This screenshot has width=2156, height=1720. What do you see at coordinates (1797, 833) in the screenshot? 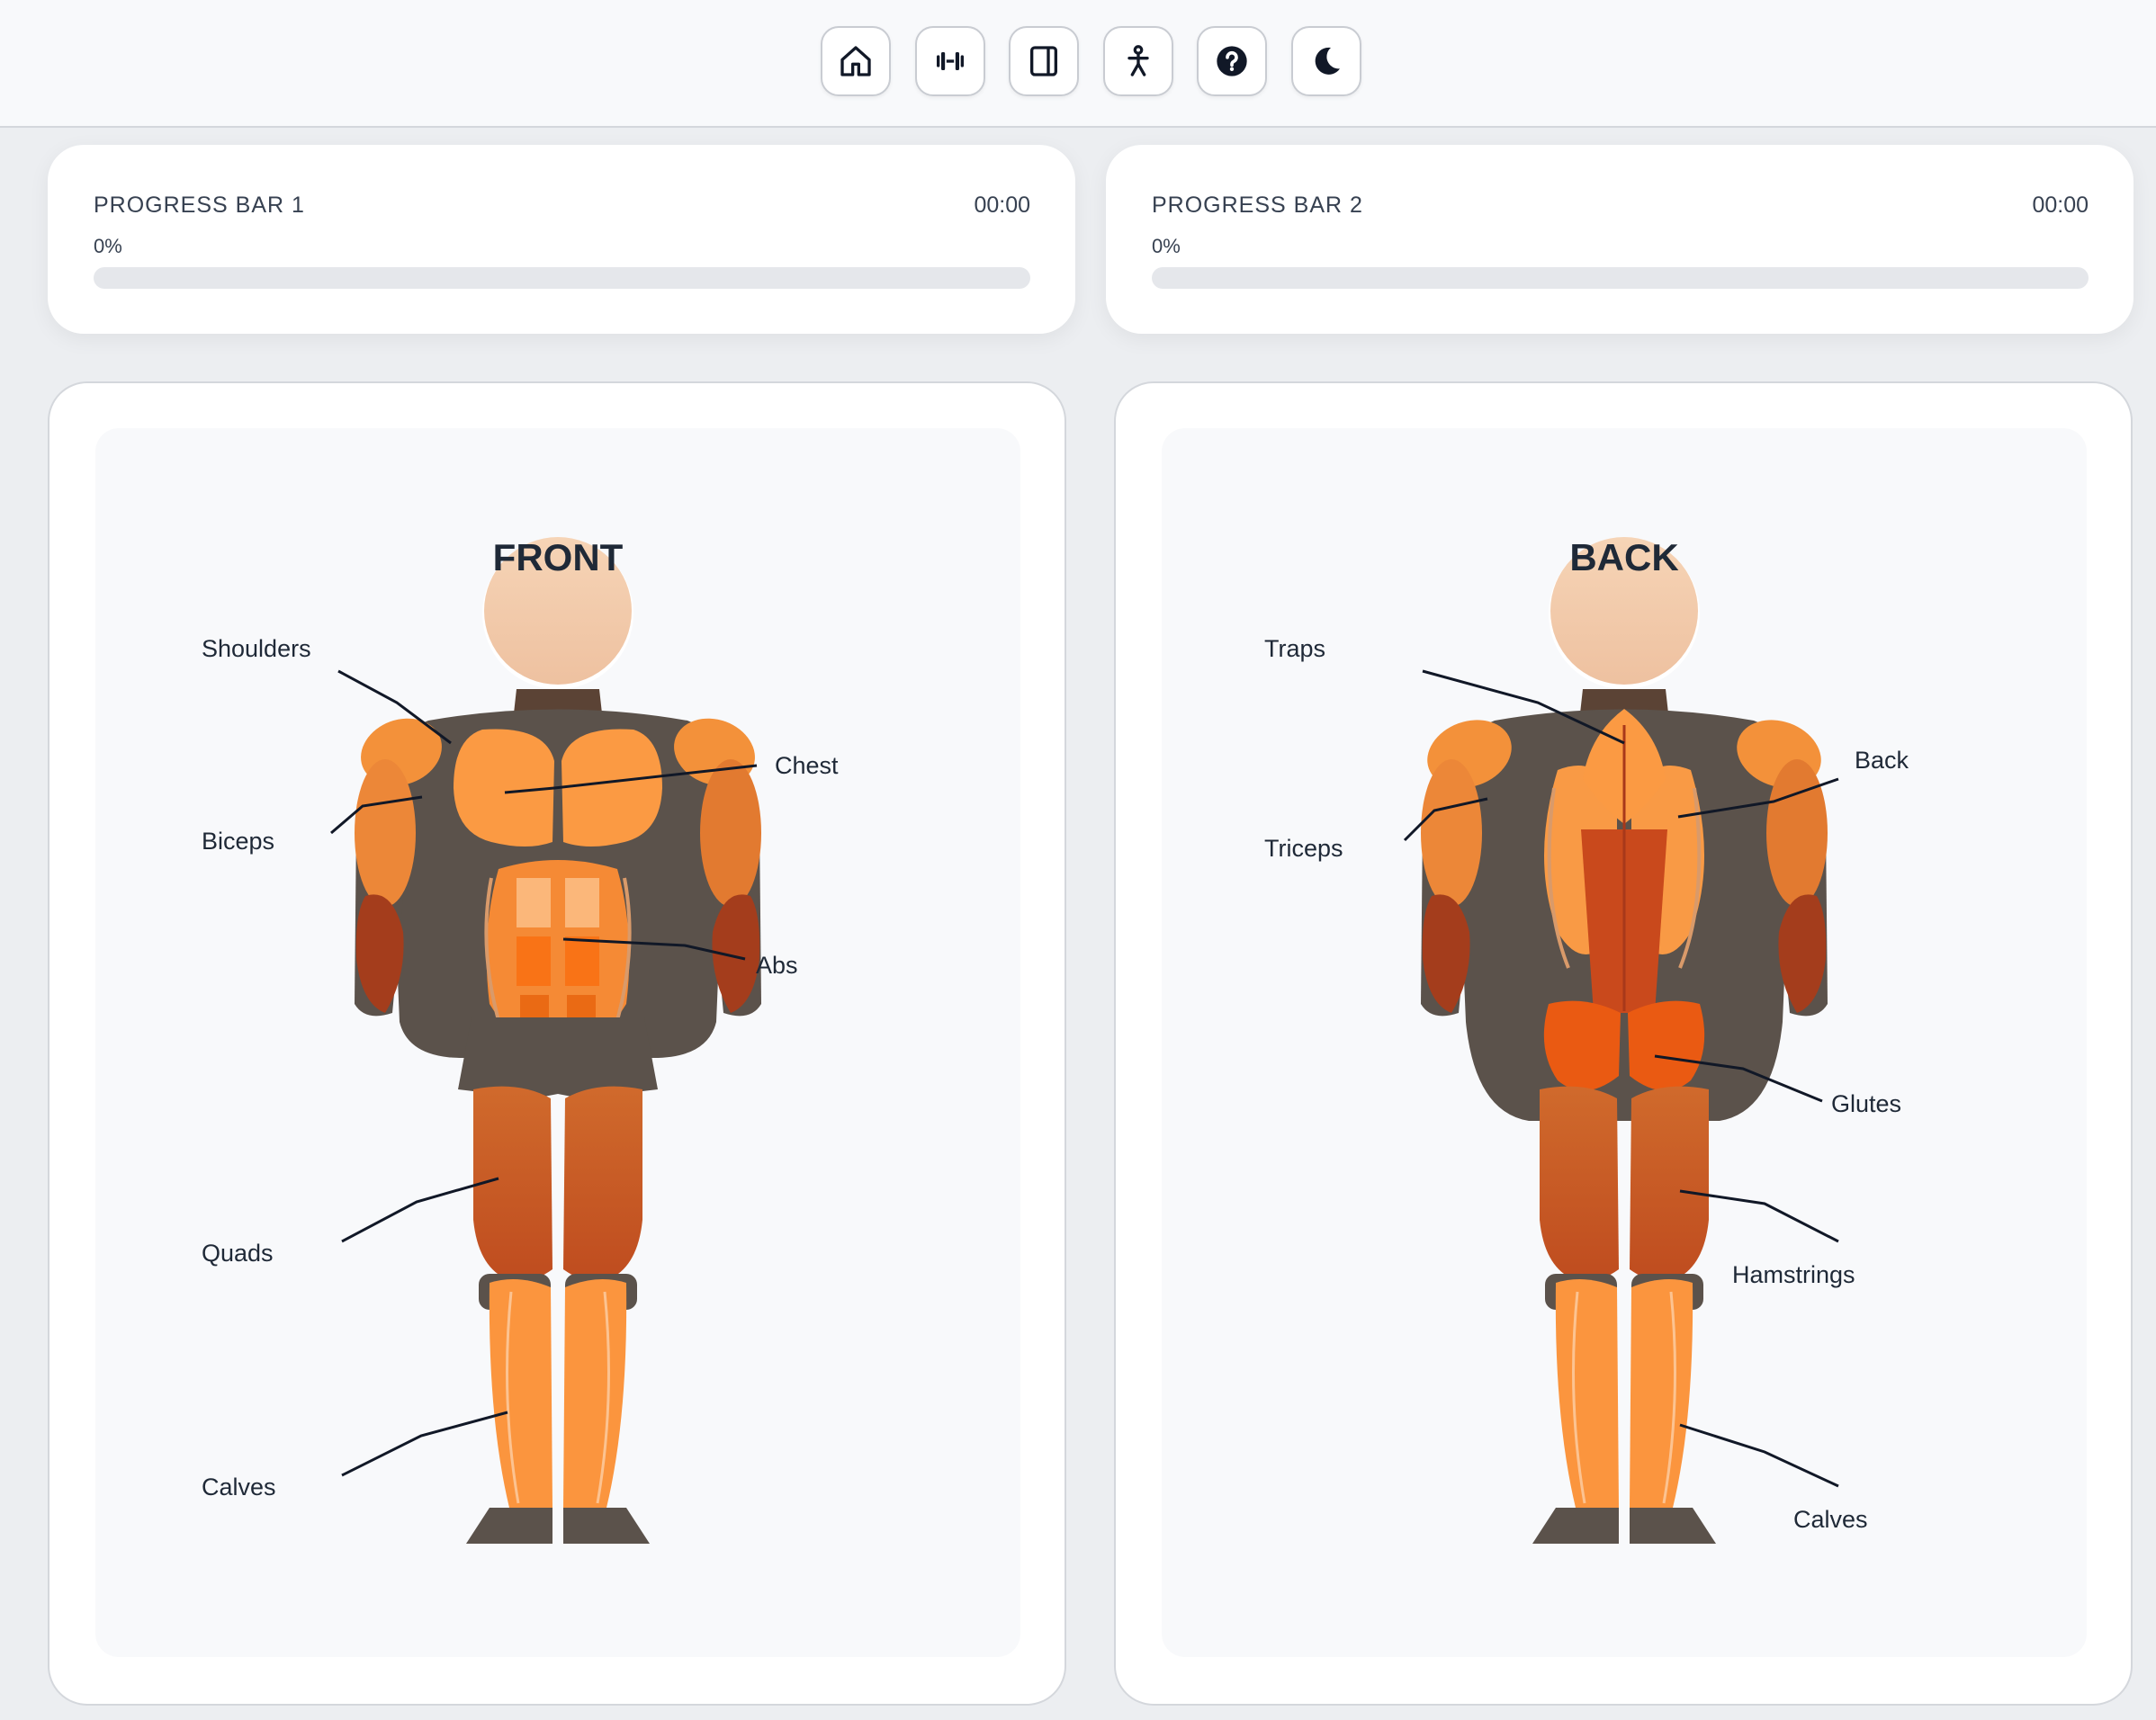
I see `tricep-right-muscle` at bounding box center [1797, 833].